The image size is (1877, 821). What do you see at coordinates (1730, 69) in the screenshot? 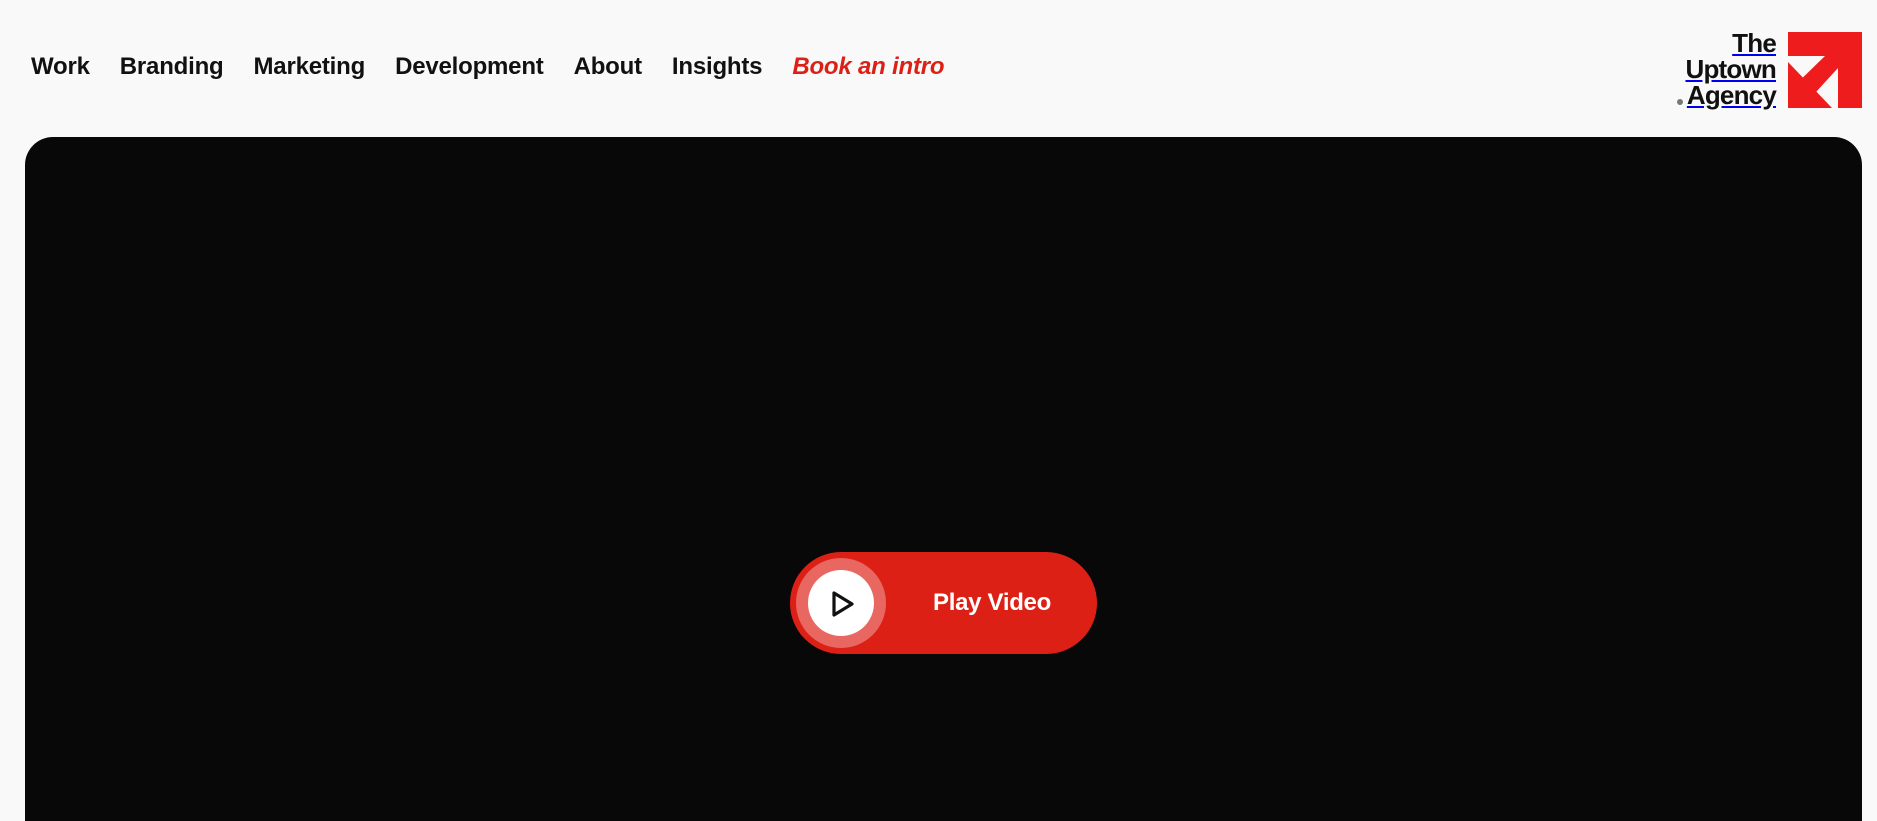
I see `logo-line-uptown: Uptown` at bounding box center [1730, 69].